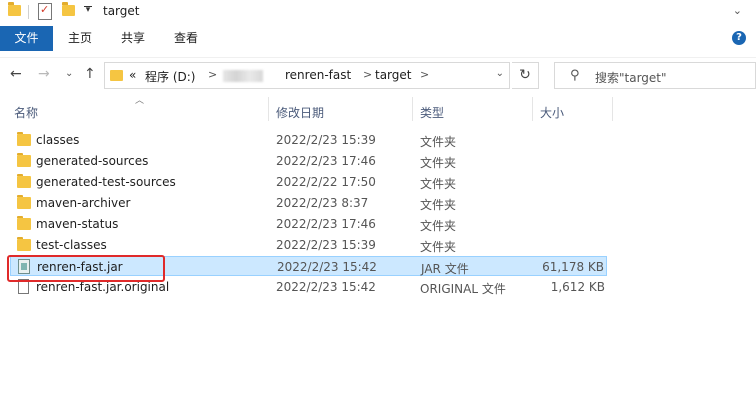 The width and height of the screenshot is (756, 413). I want to click on file-name: classes, so click(58, 140).